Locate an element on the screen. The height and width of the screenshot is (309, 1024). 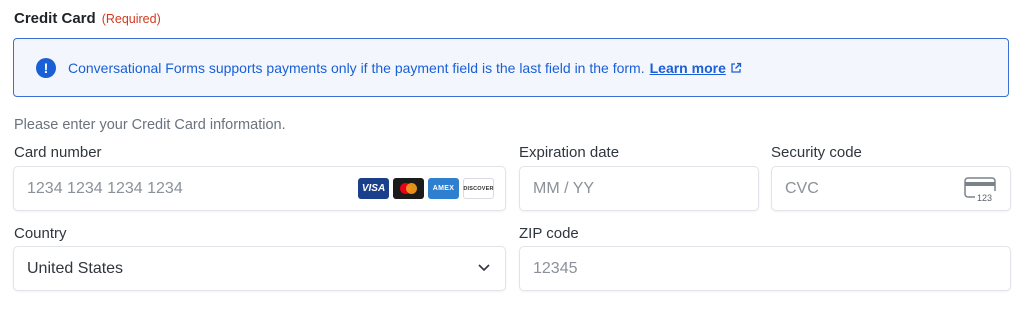
cvc-icon-text: 123 is located at coordinates (984, 198).